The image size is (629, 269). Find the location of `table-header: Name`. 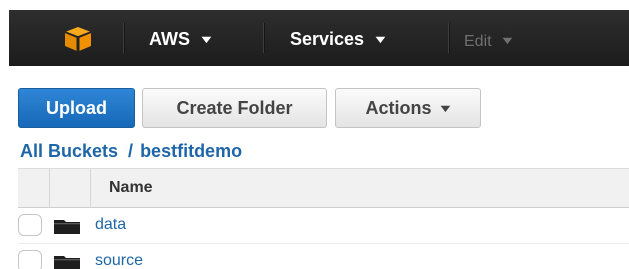

table-header: Name is located at coordinates (323, 188).